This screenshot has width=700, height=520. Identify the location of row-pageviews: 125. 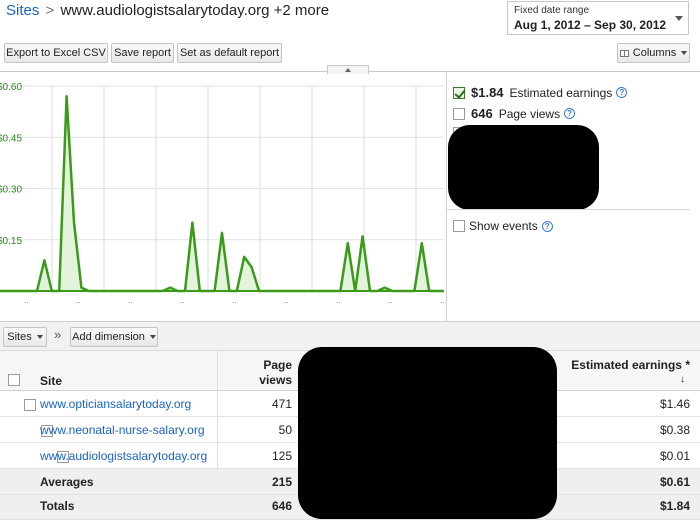
(281, 456).